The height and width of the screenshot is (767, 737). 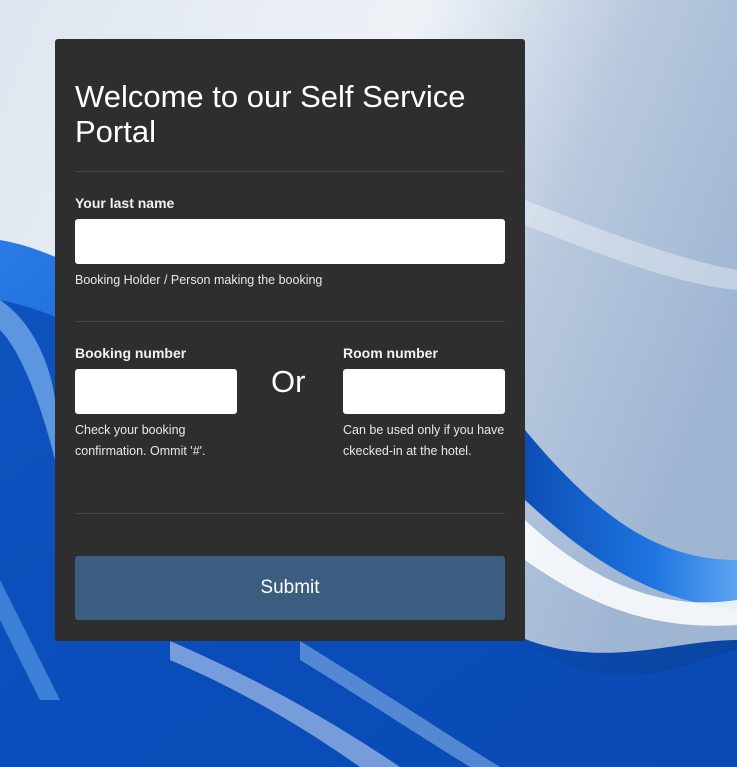 What do you see at coordinates (270, 114) in the screenshot?
I see `page-title: Welcome to our Self Service Portal` at bounding box center [270, 114].